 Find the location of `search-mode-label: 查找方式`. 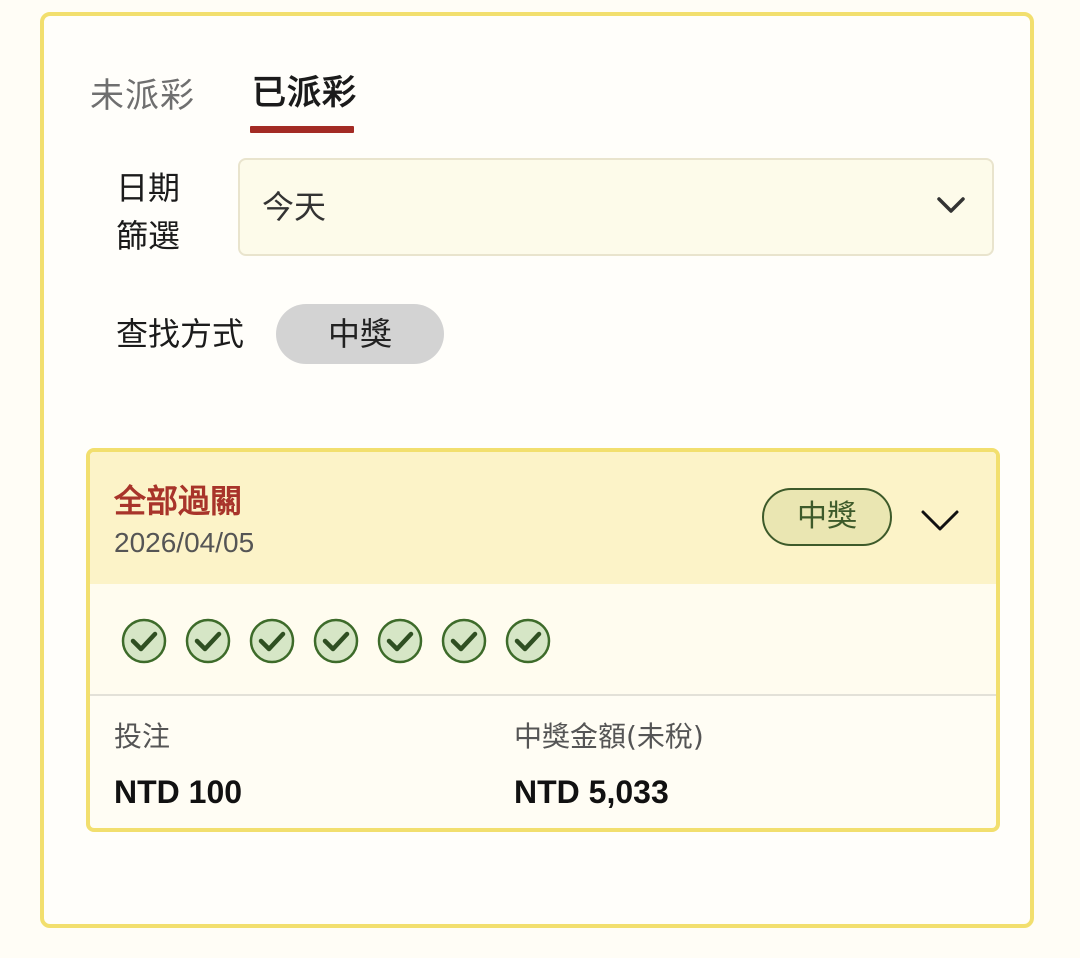

search-mode-label: 查找方式 is located at coordinates (180, 334).